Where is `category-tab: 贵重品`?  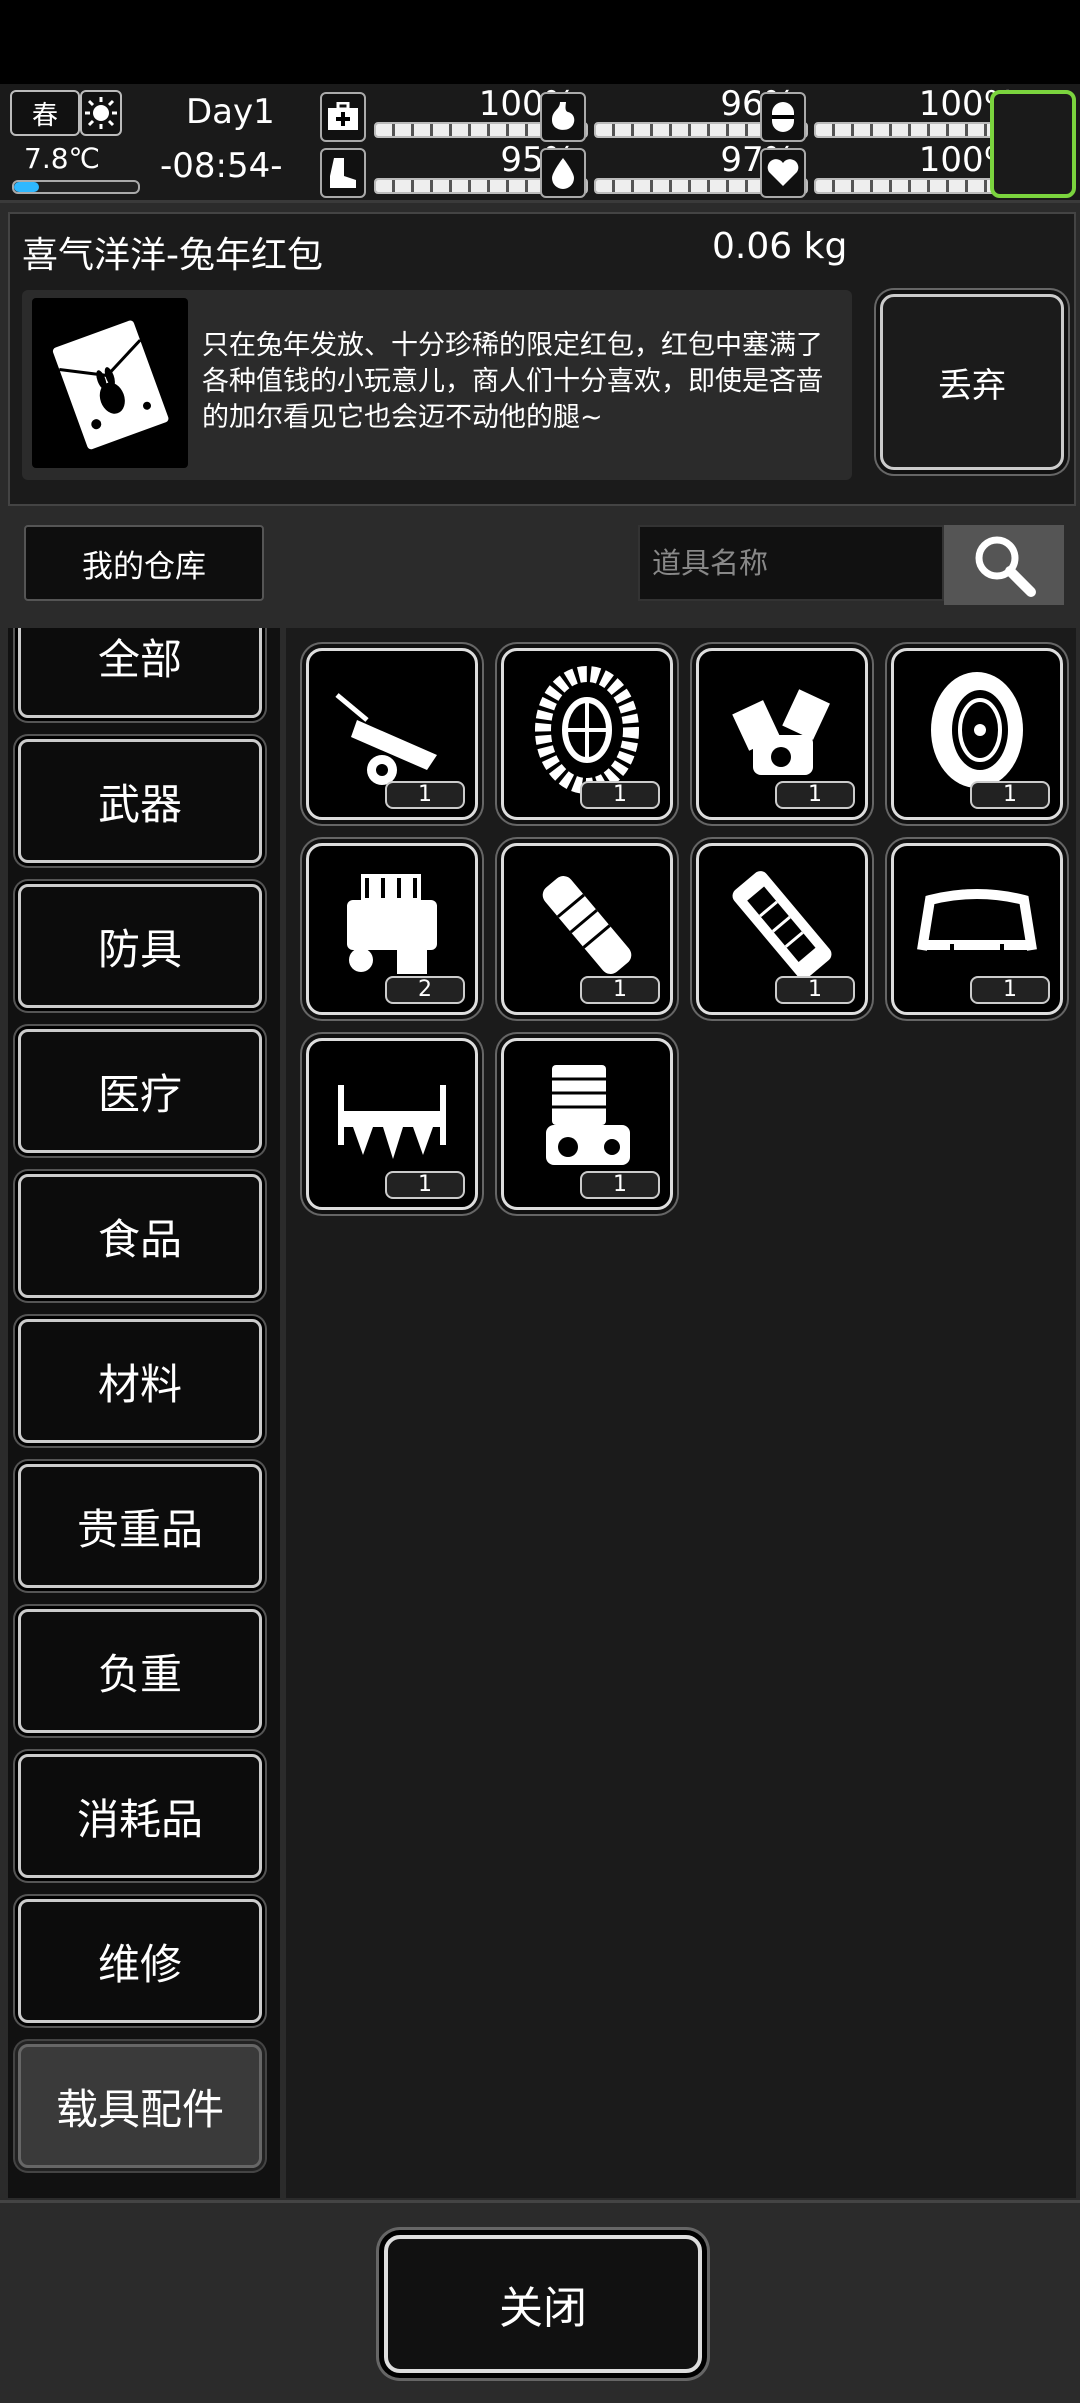
category-tab: 贵重品 is located at coordinates (140, 1526).